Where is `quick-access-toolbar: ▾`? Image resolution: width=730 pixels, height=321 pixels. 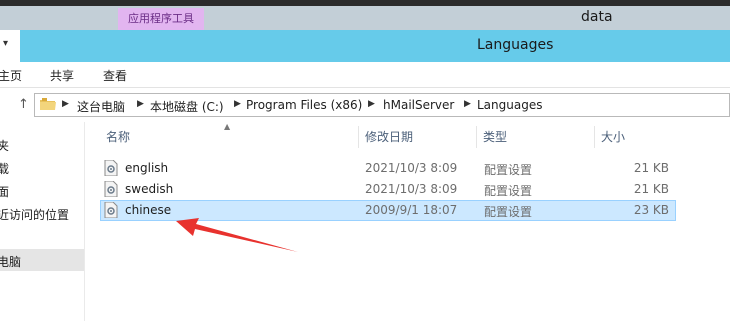
quick-access-toolbar: ▾ is located at coordinates (10, 46).